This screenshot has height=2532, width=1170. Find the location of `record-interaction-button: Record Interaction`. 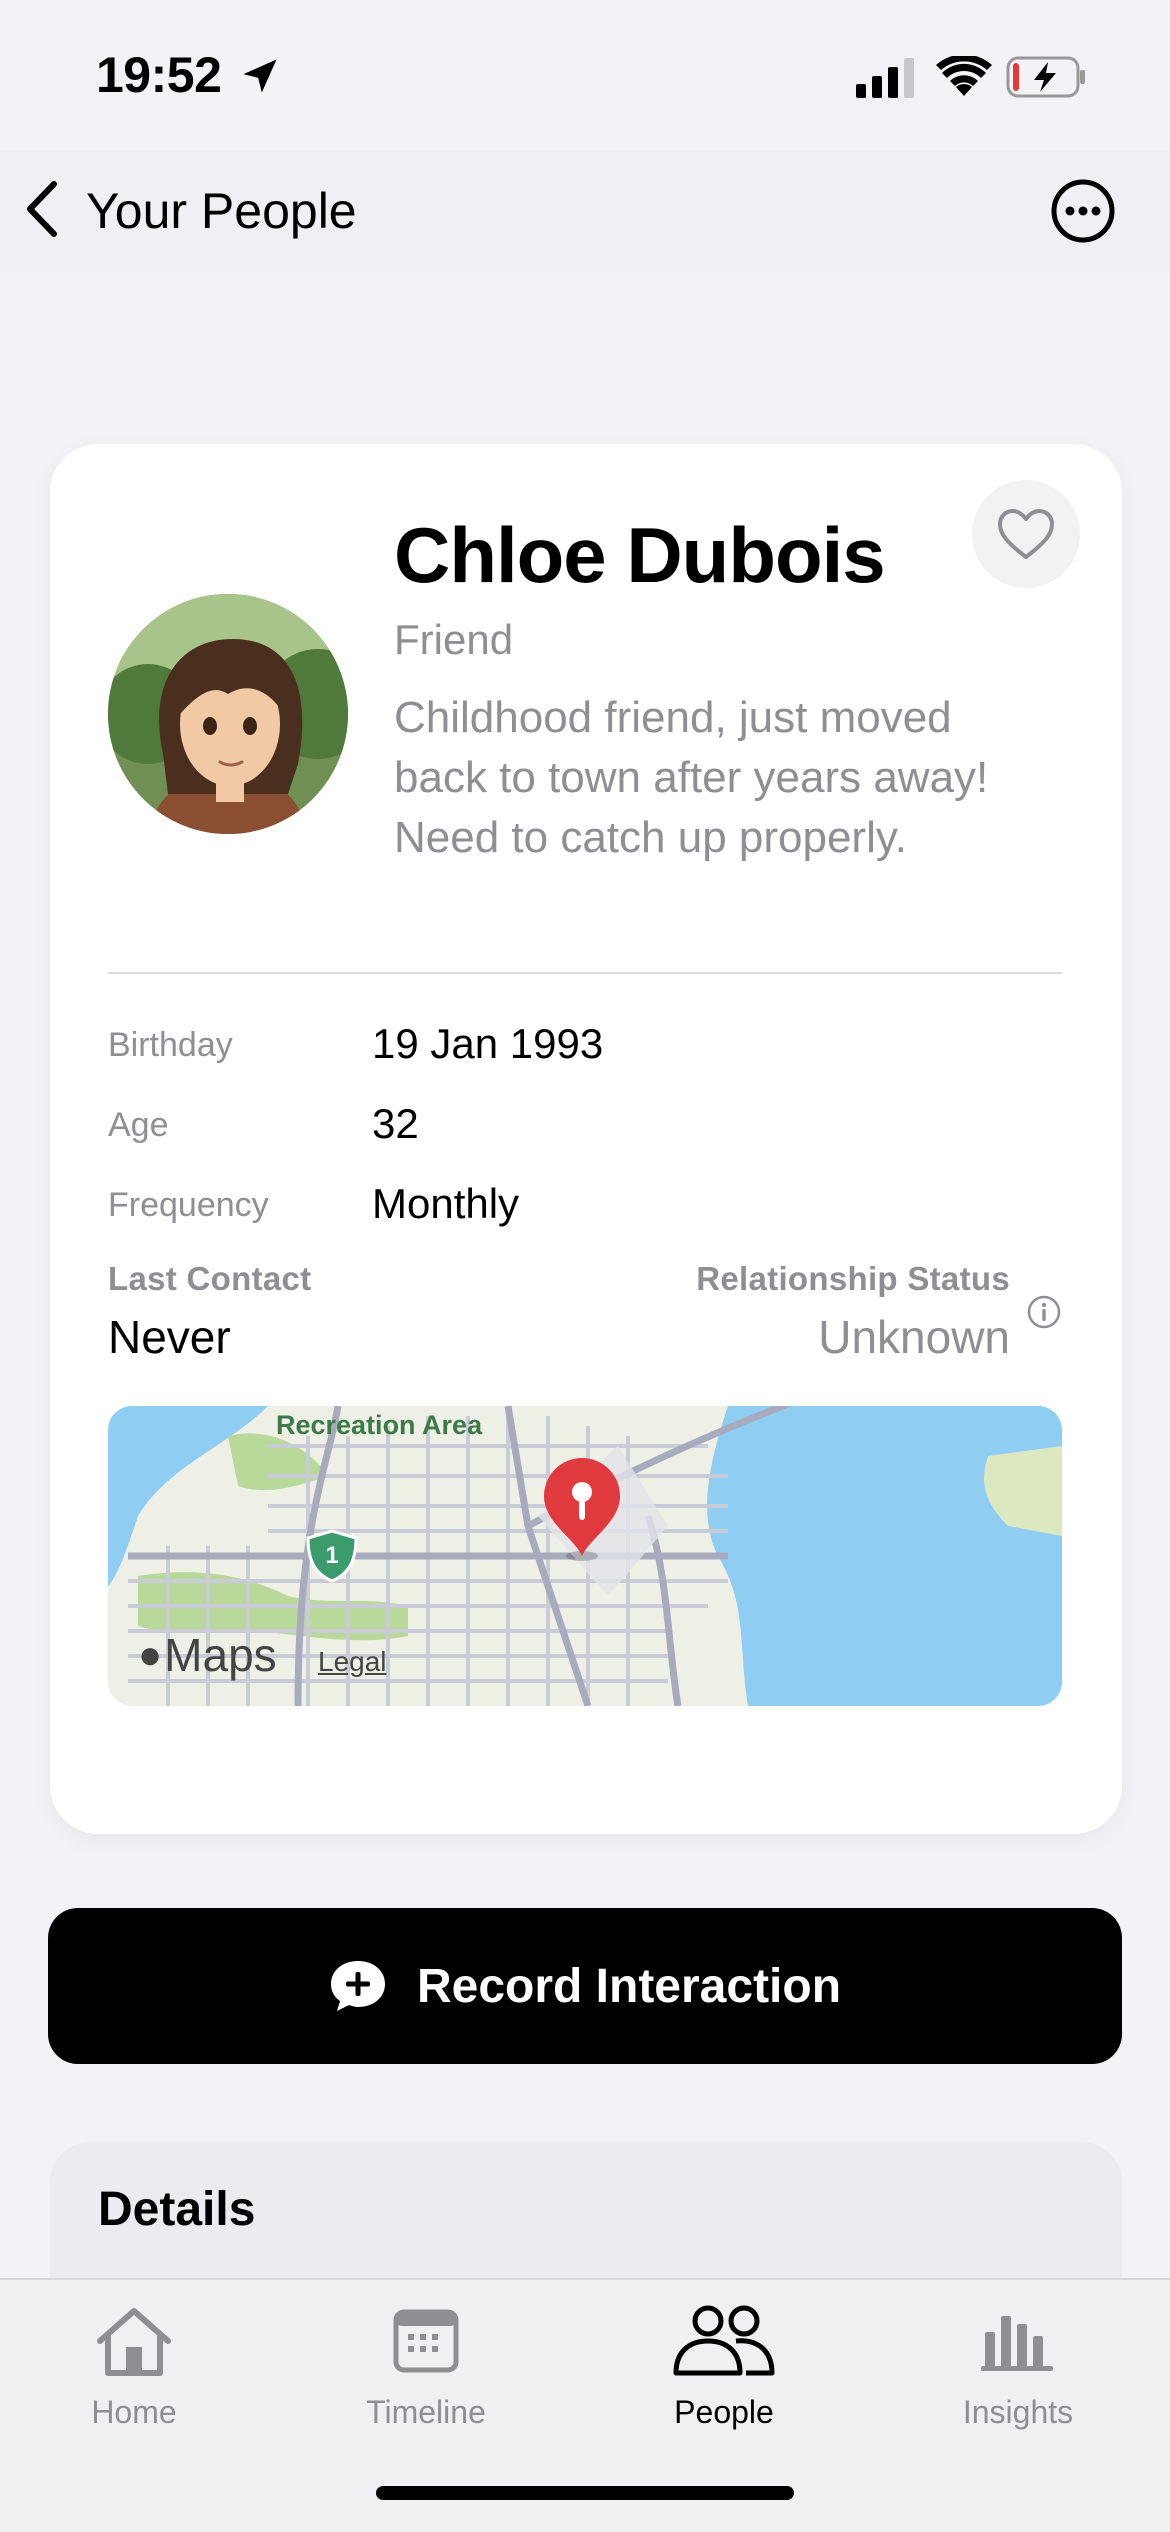

record-interaction-button: Record Interaction is located at coordinates (585, 1986).